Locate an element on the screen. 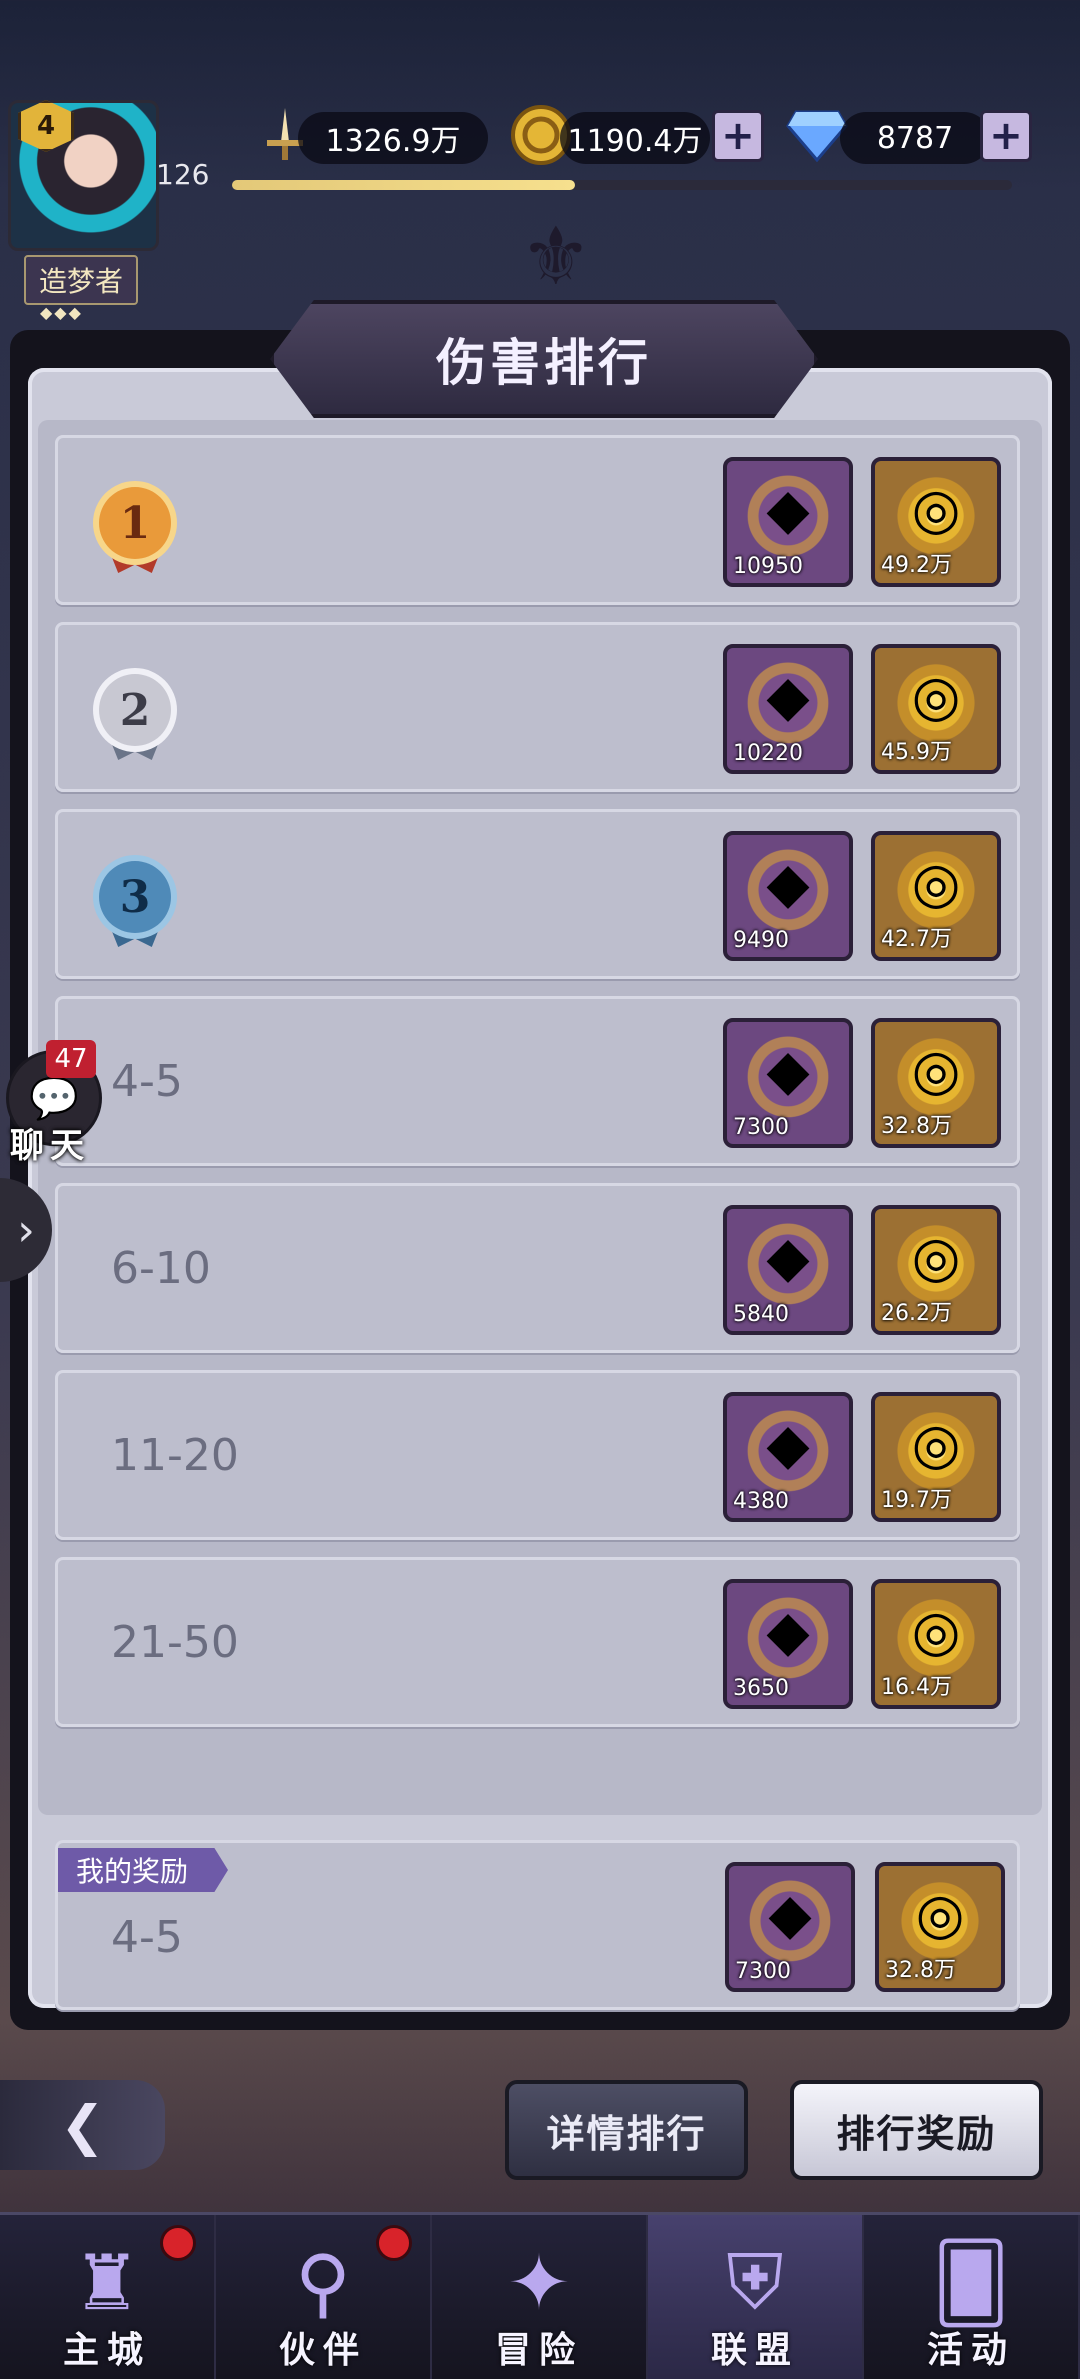  back-arrow-icon: ❮ is located at coordinates (82, 2125).